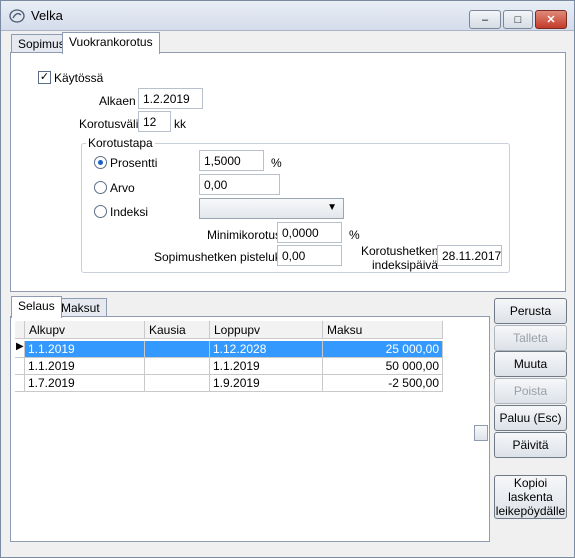 The width and height of the screenshot is (575, 558). Describe the element at coordinates (266, 383) in the screenshot. I see `cell-loppupv: 1.9.2019` at that location.